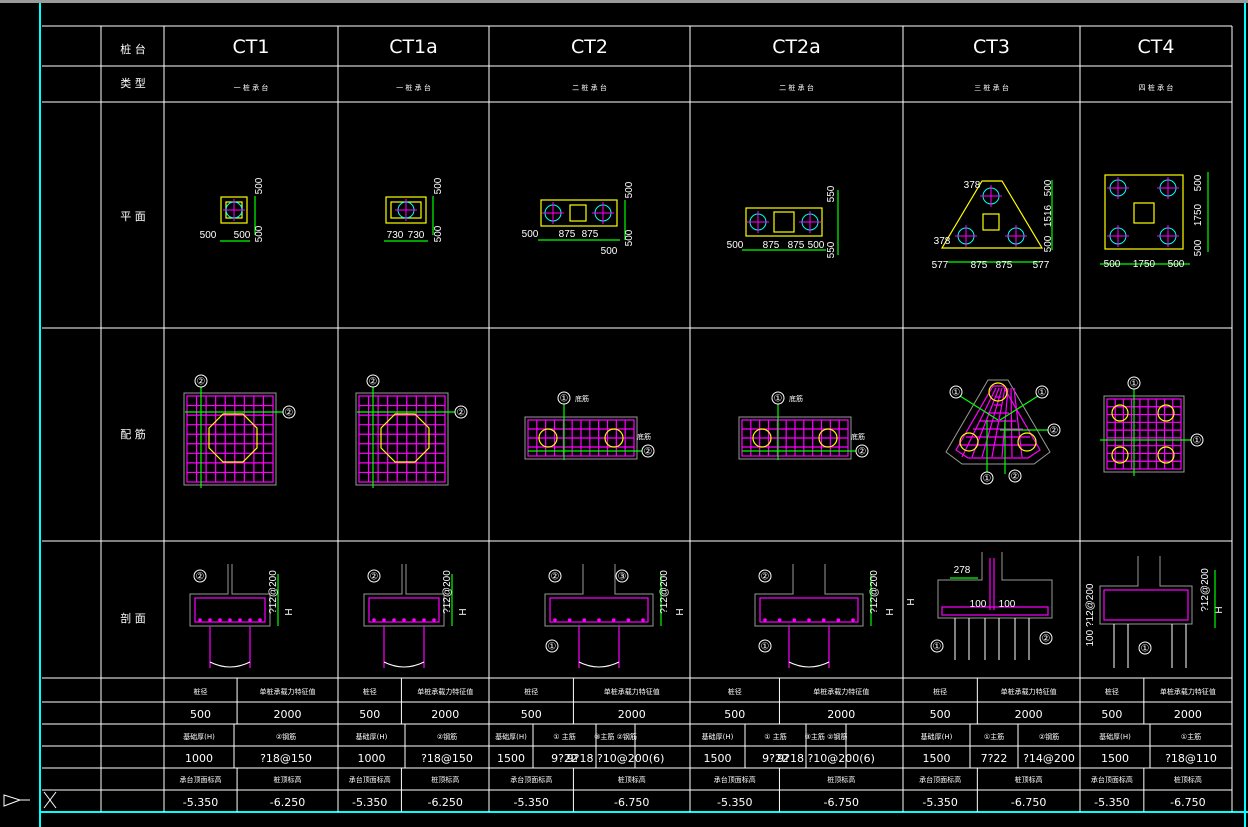  I want to click on param-value: 1000, so click(372, 758).